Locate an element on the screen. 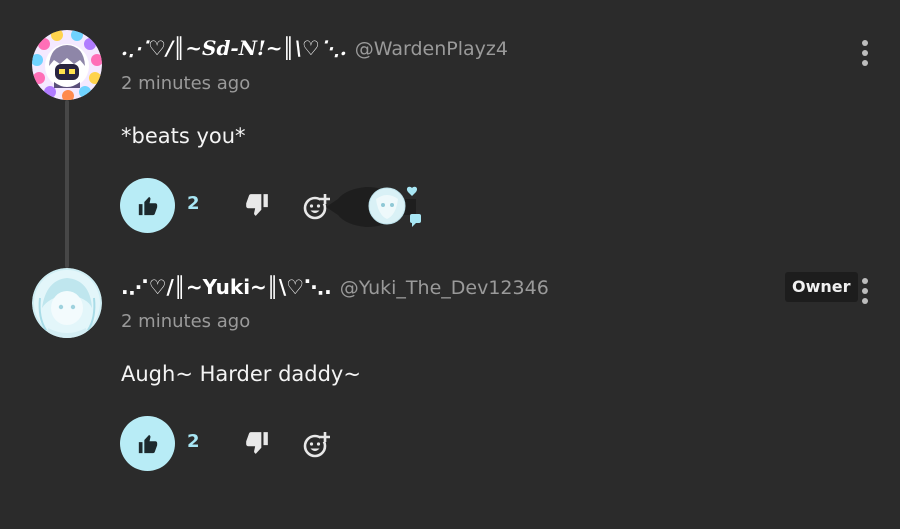 The image size is (900, 529). chat-bubble-icon is located at coordinates (415, 218).